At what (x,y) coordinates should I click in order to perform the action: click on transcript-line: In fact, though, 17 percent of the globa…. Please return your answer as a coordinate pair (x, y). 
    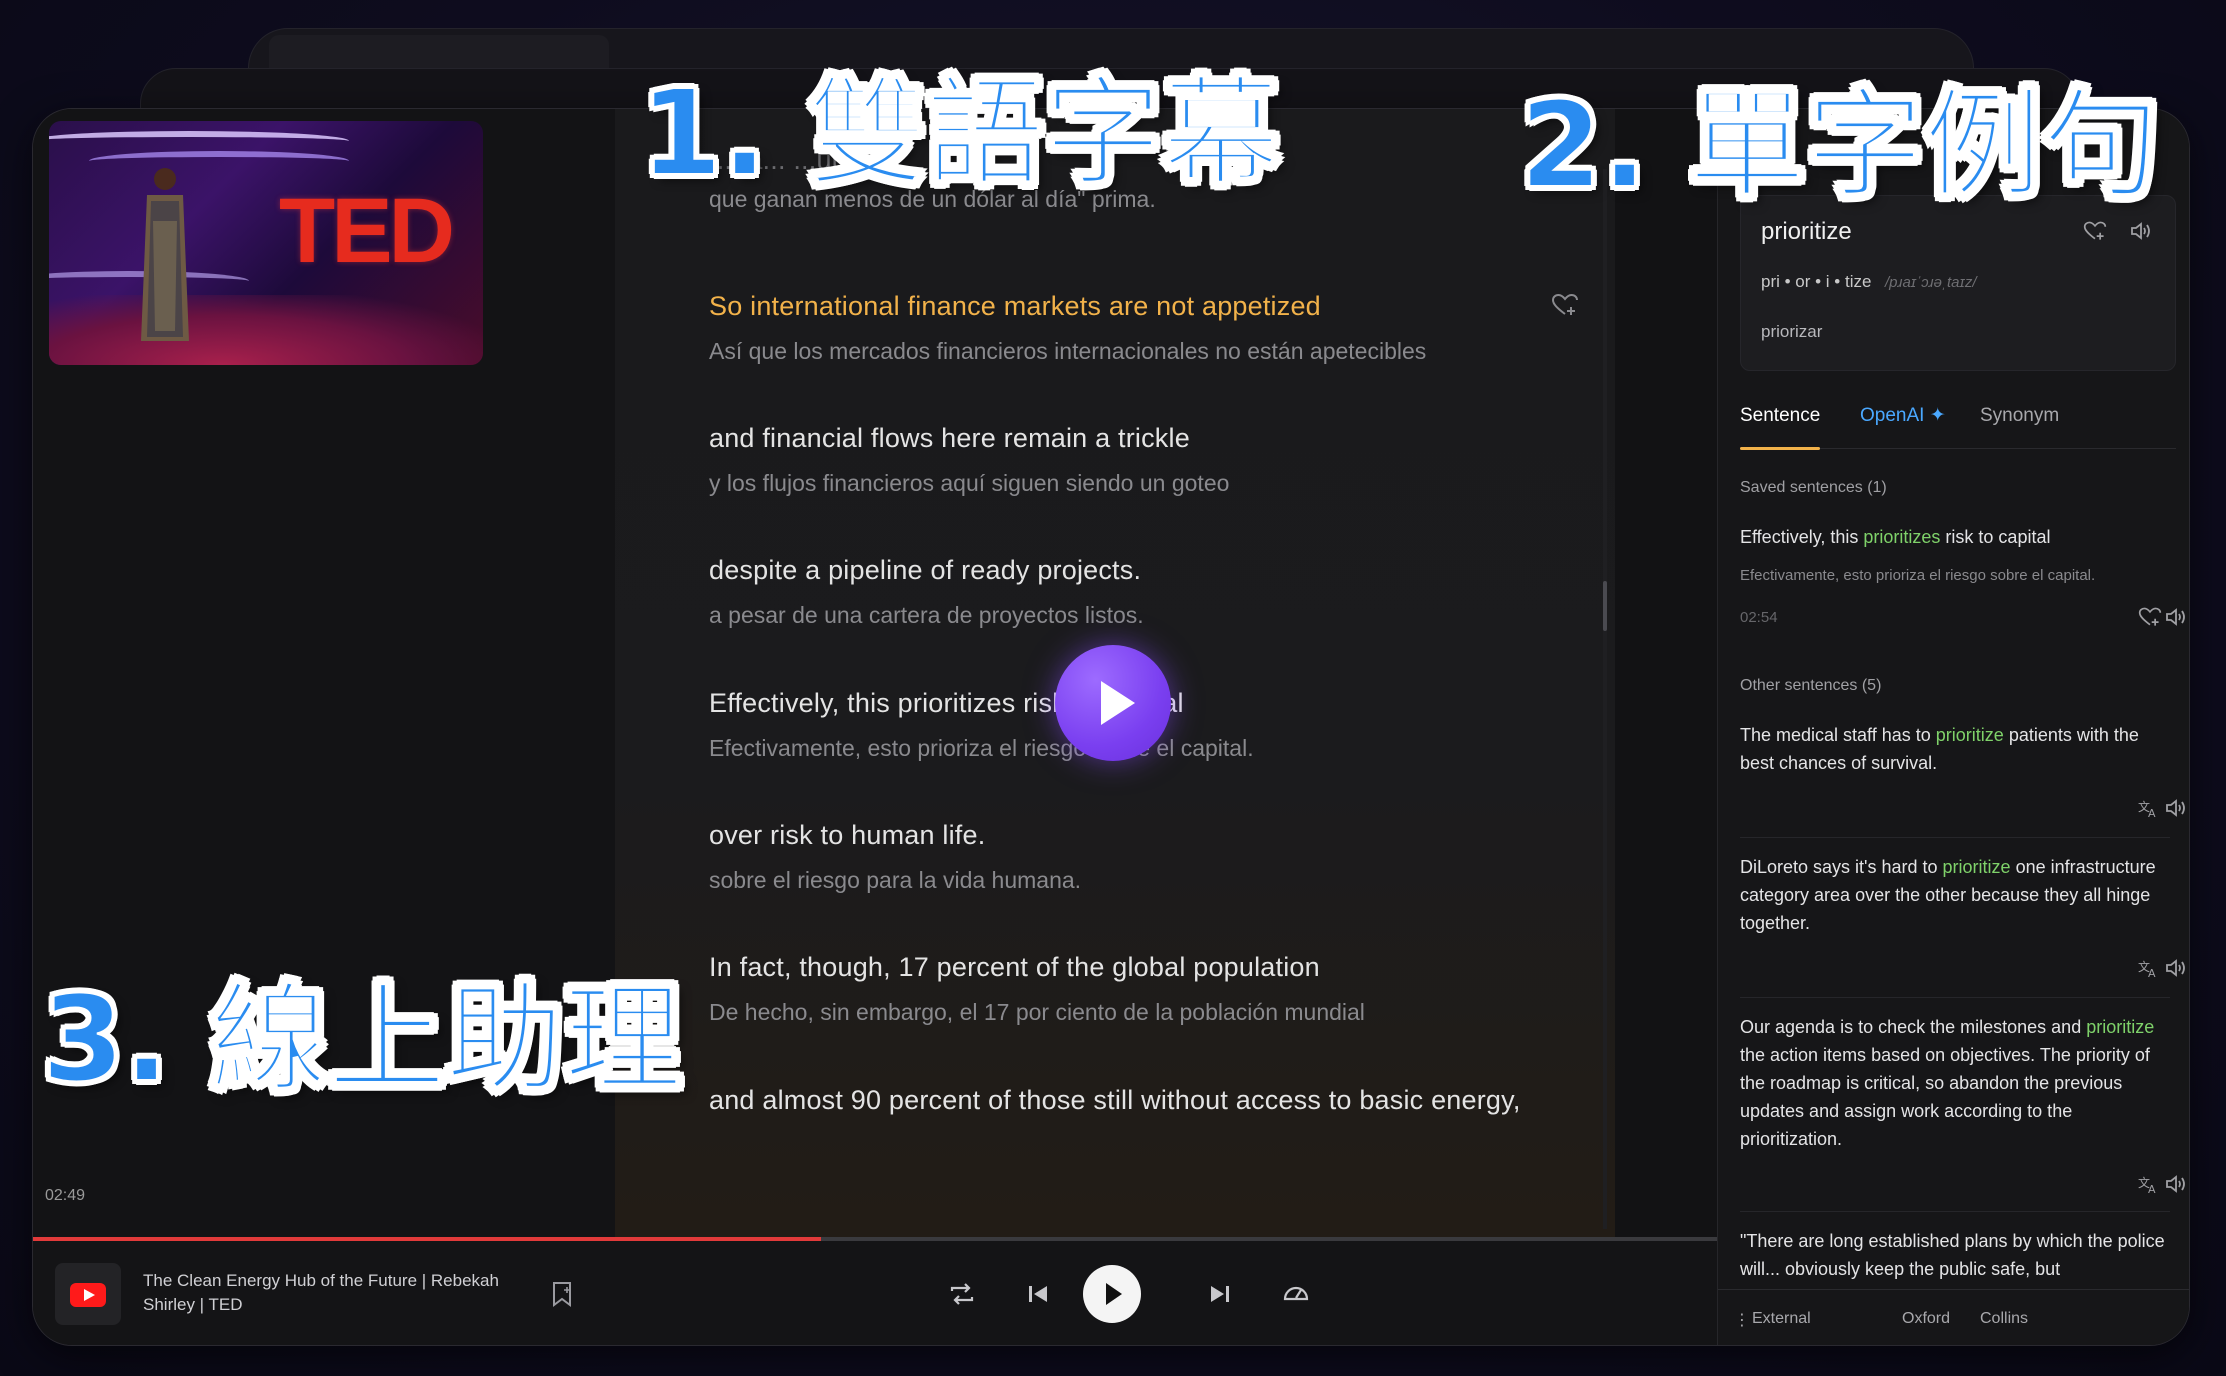
    Looking at the image, I should click on (1149, 988).